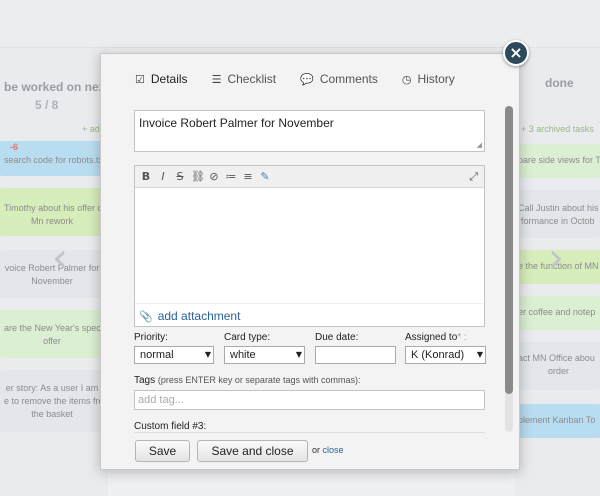 The image size is (600, 496). What do you see at coordinates (243, 355) in the screenshot?
I see `card-type-value: white` at bounding box center [243, 355].